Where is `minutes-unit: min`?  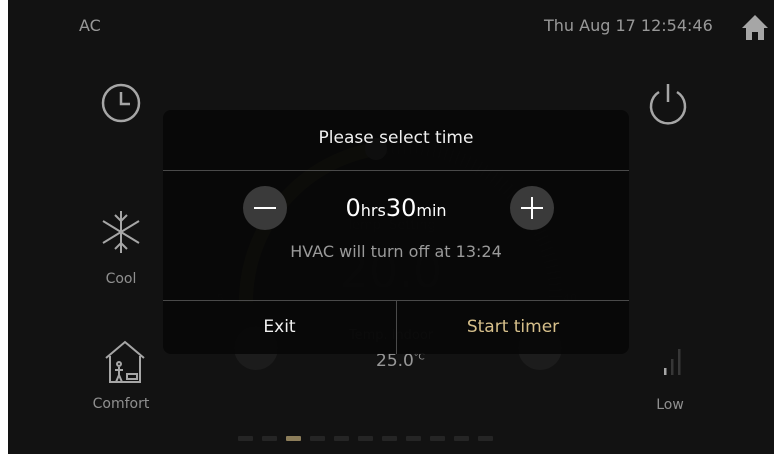
minutes-unit: min is located at coordinates (431, 210).